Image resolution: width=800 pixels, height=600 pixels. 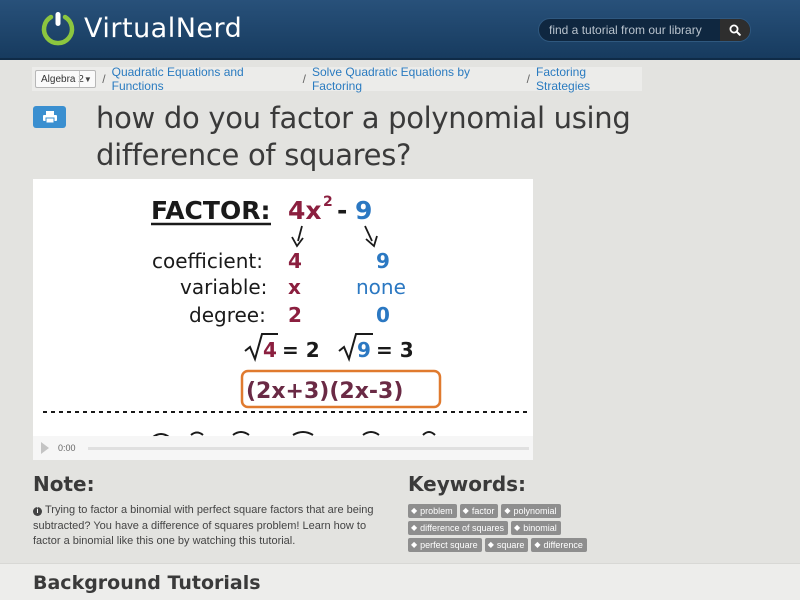 What do you see at coordinates (301, 350) in the screenshot?
I see `root-1-result: = 2` at bounding box center [301, 350].